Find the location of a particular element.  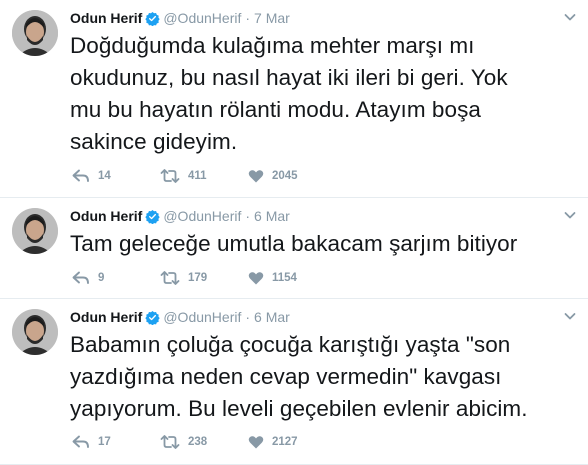

tweet-actions: 17 238 2127 is located at coordinates (185, 442).